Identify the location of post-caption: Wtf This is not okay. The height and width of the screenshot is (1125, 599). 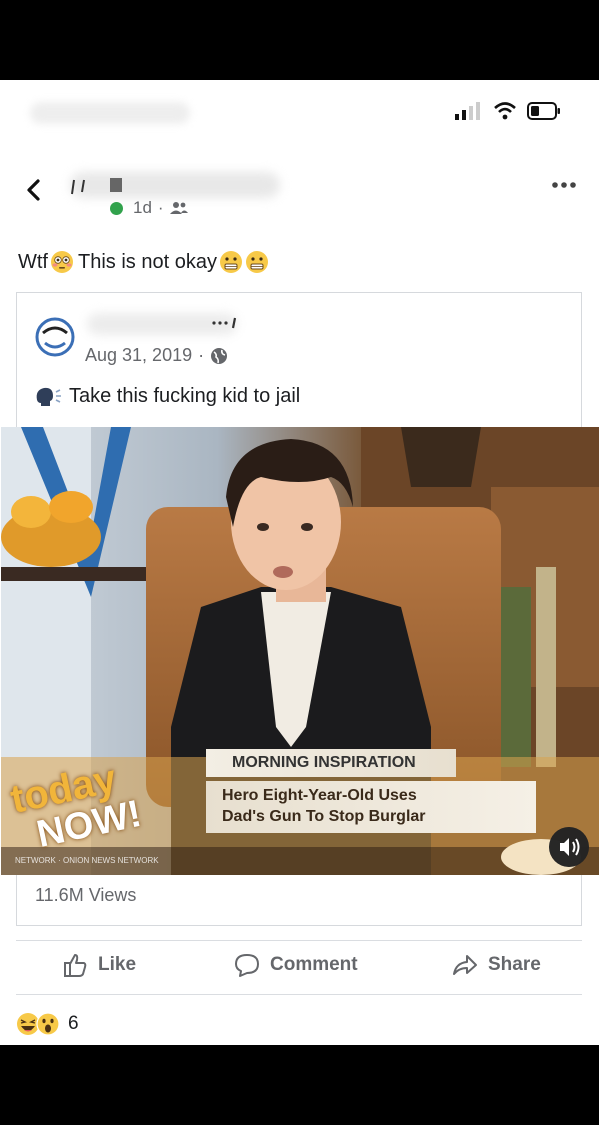
(143, 262).